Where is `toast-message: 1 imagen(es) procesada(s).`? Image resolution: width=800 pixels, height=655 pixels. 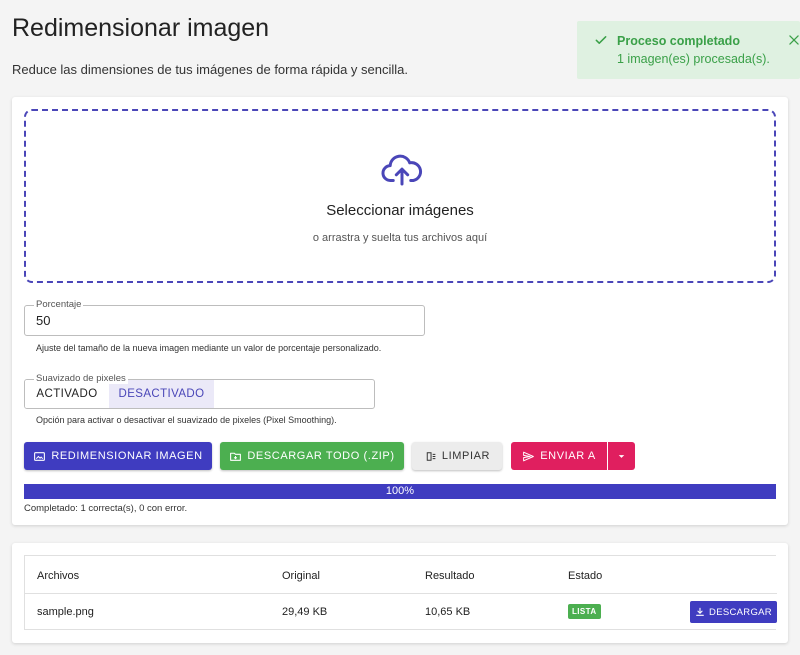 toast-message: 1 imagen(es) procesada(s). is located at coordinates (693, 59).